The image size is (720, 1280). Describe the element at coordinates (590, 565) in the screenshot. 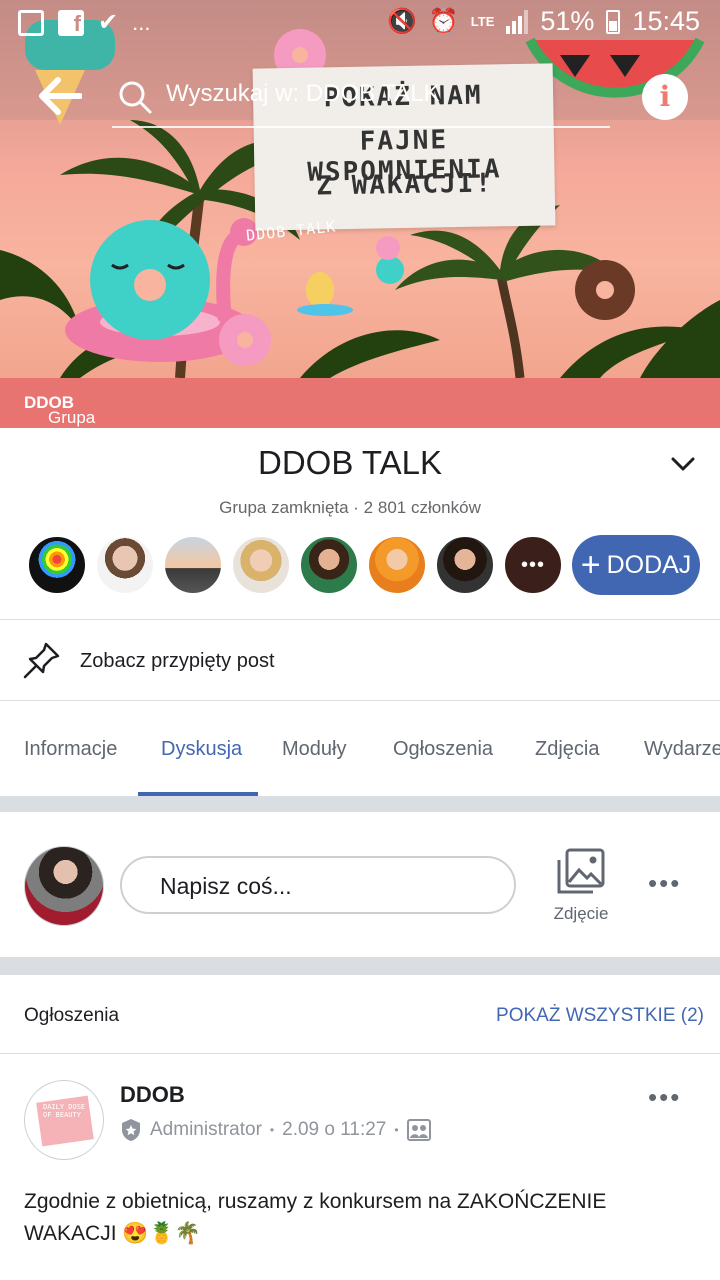

I see `plus-icon: +` at that location.